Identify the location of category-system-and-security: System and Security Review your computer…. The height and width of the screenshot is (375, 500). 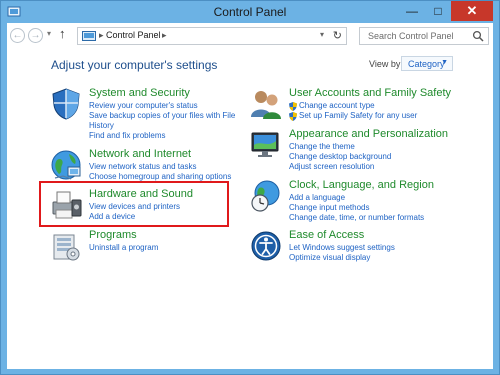
(144, 115).